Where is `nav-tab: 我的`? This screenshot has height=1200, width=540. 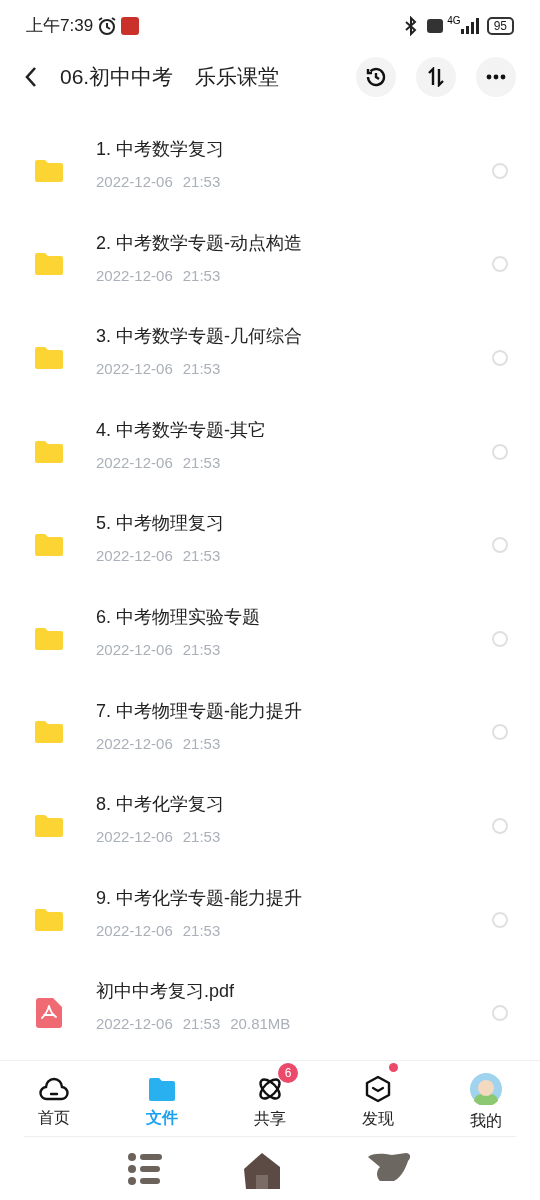
nav-tab: 我的 is located at coordinates (486, 1098).